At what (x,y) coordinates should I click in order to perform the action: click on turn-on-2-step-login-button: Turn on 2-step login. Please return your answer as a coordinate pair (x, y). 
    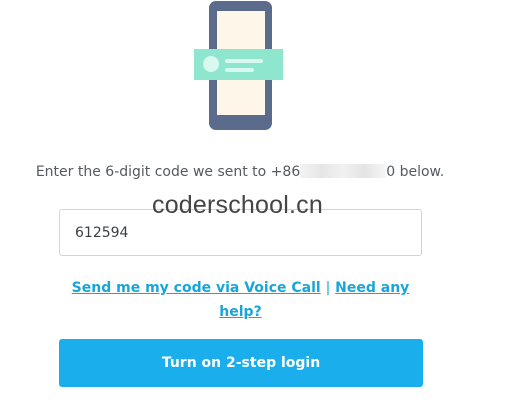
    Looking at the image, I should click on (241, 363).